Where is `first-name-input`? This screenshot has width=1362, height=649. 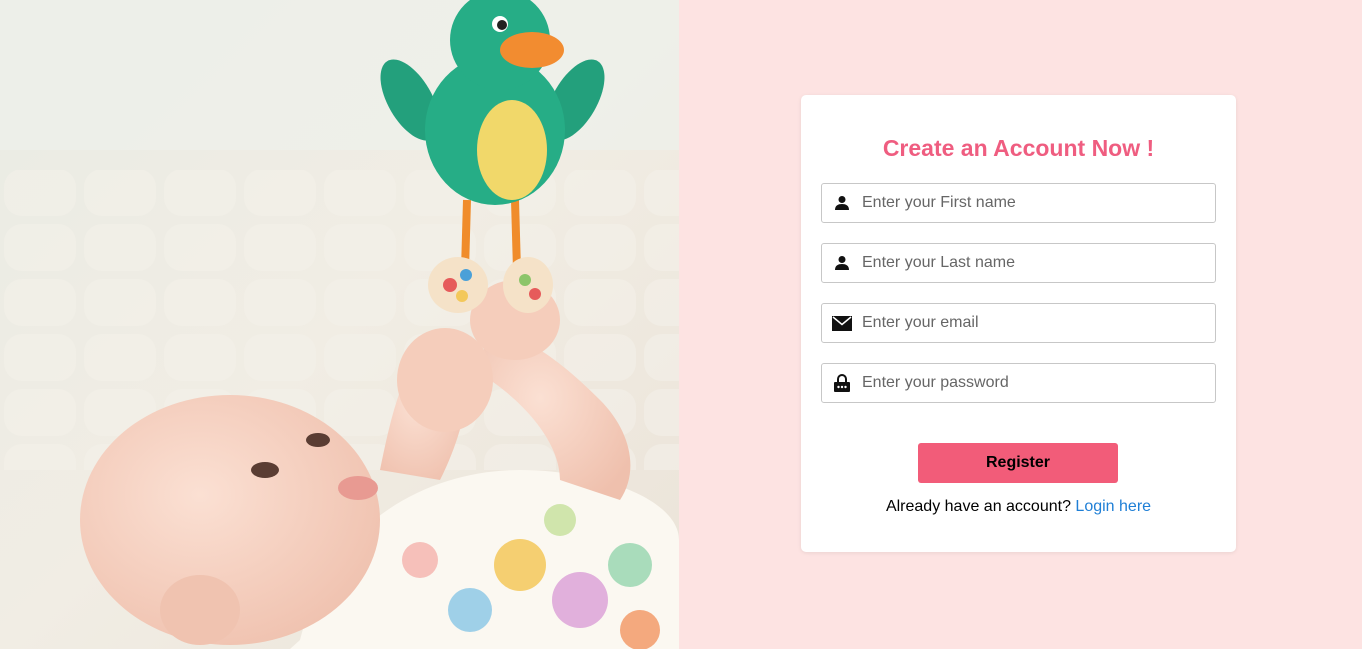
first-name-input is located at coordinates (1038, 203).